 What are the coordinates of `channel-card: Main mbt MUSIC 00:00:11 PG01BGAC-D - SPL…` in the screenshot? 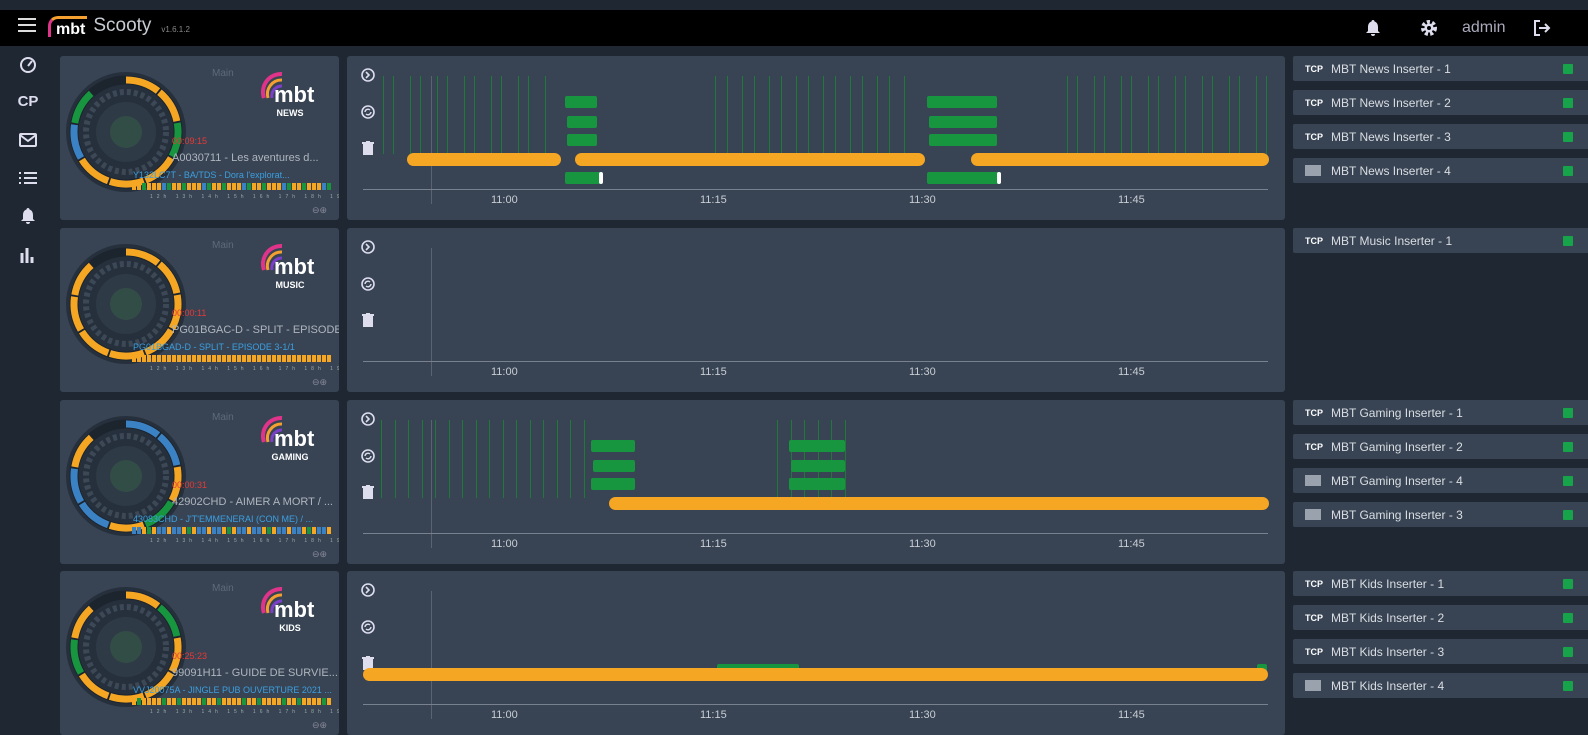 It's located at (199, 310).